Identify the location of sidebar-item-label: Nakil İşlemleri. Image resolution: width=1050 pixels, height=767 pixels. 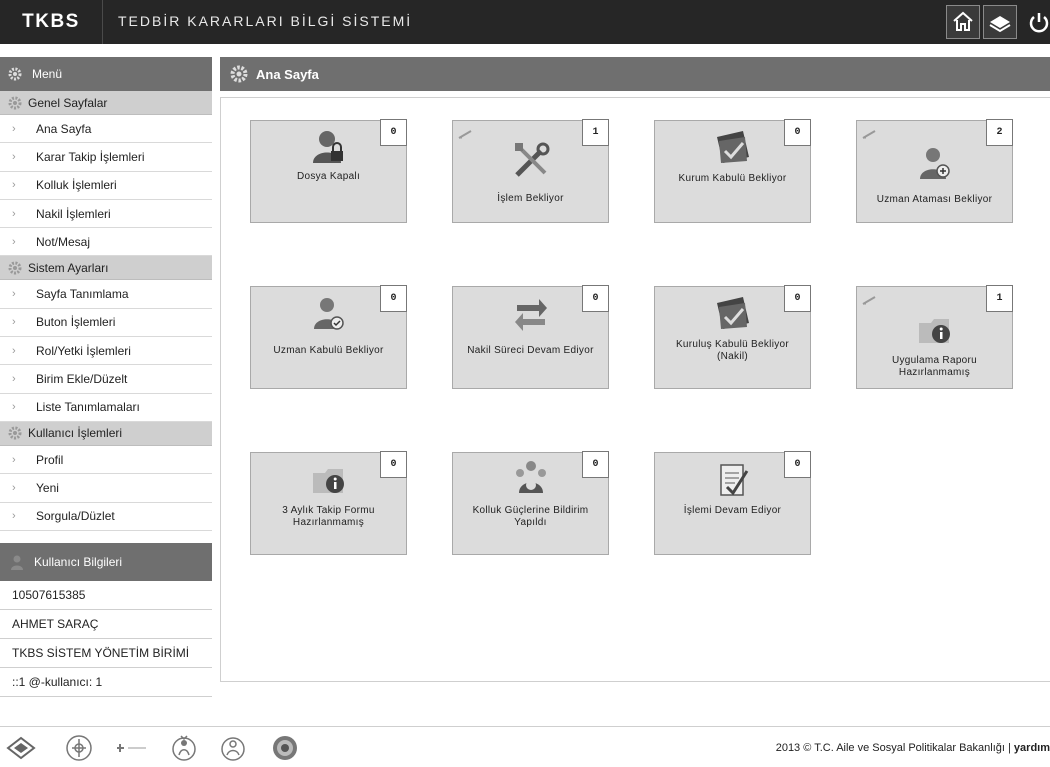
(73, 213).